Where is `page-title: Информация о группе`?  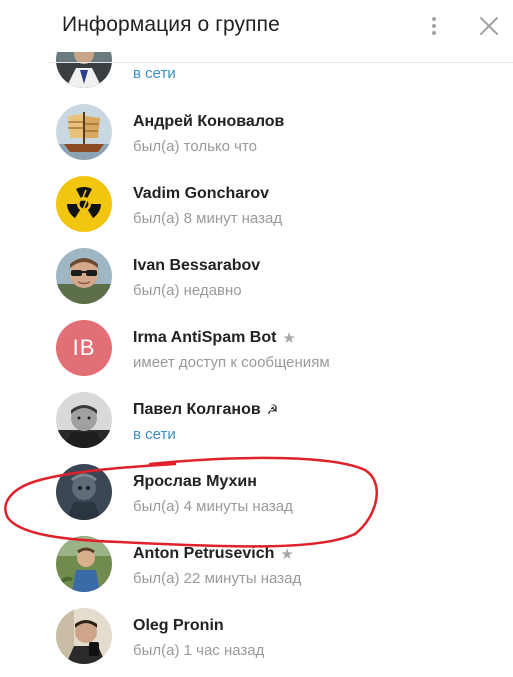 page-title: Информация о группе is located at coordinates (171, 24).